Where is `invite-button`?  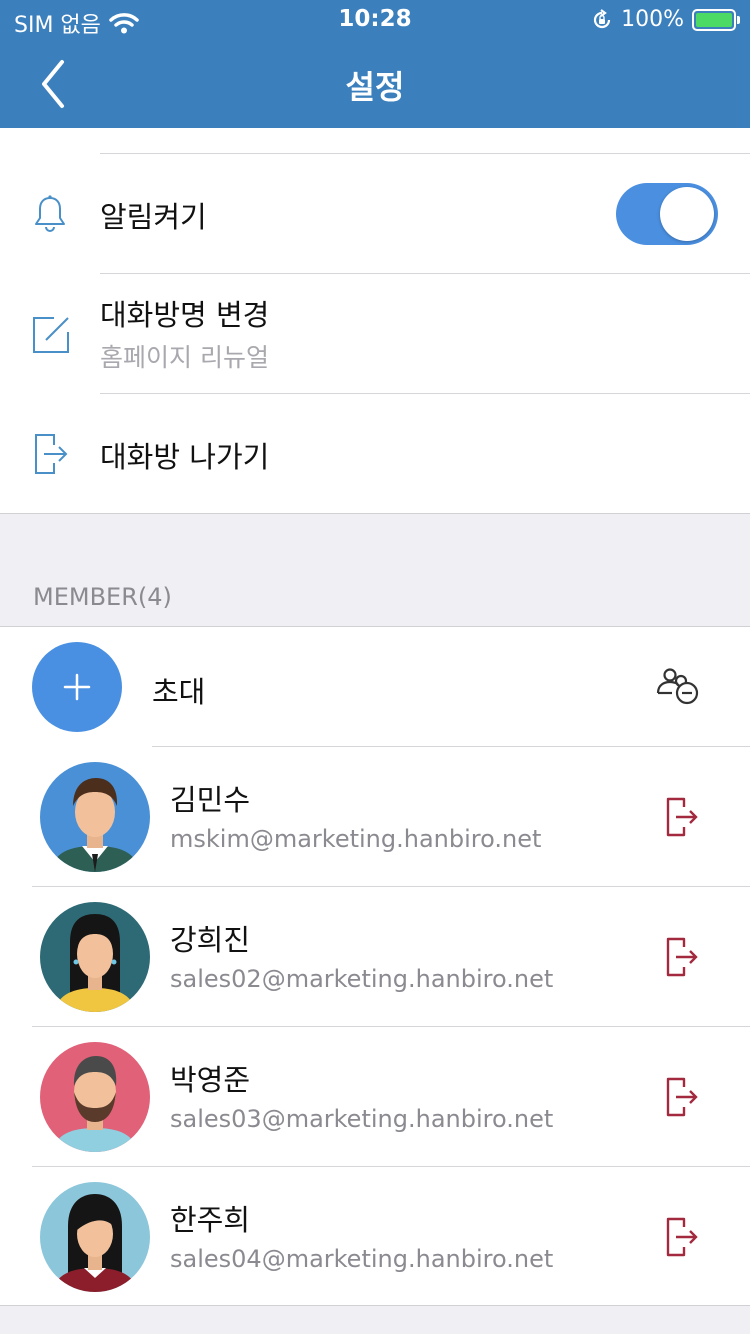 invite-button is located at coordinates (77, 687).